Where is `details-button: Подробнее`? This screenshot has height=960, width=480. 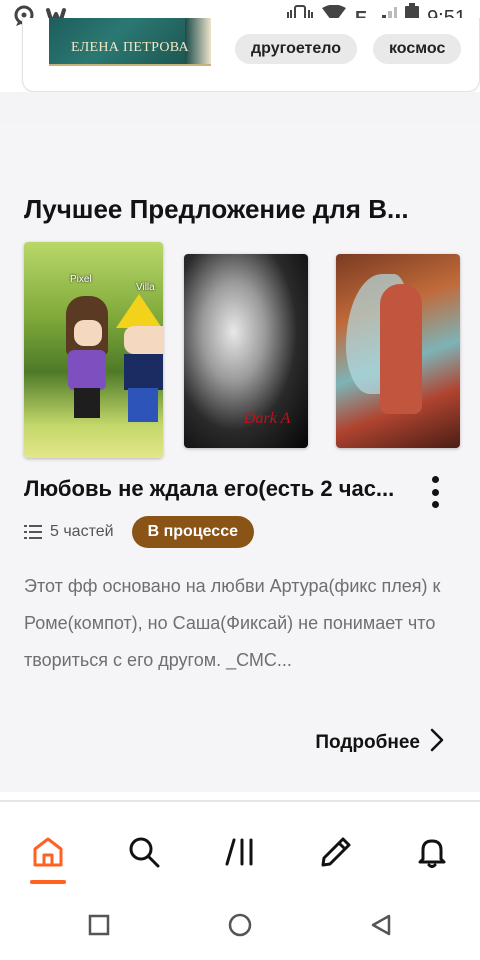
details-button: Подробнее is located at coordinates (379, 743).